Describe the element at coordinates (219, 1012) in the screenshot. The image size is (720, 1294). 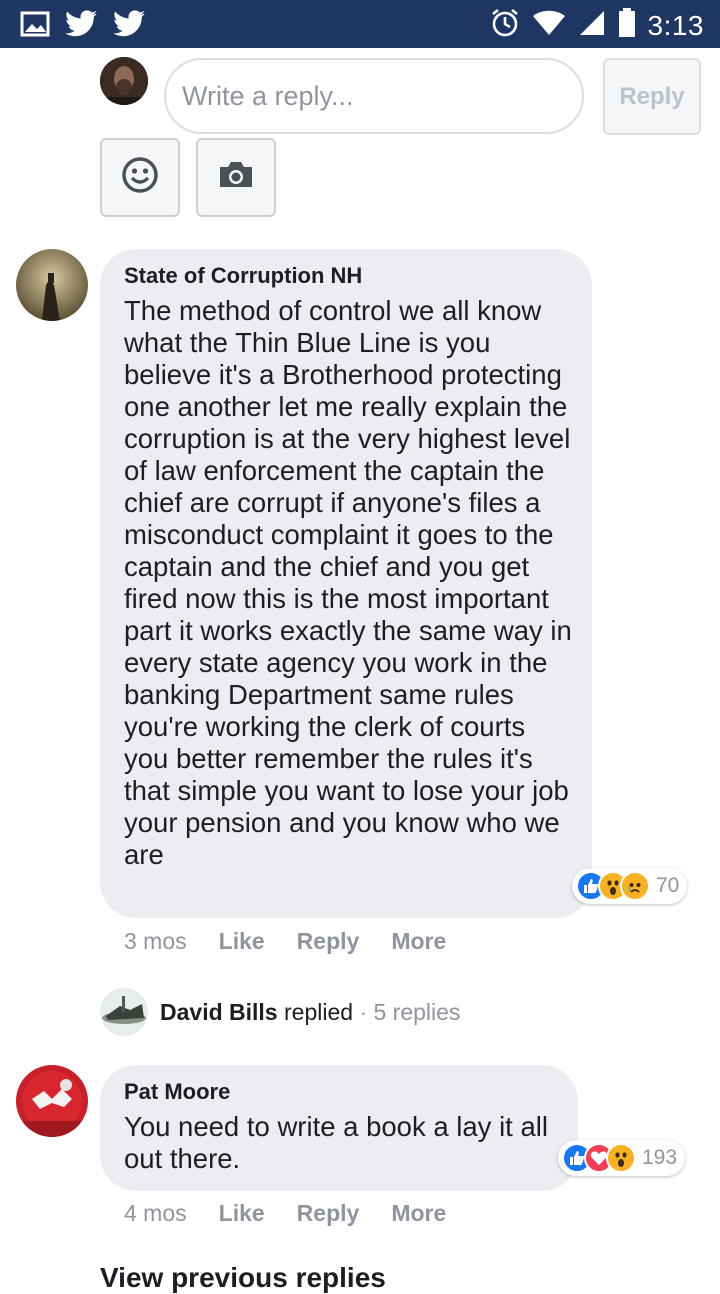
I see `replier-name: David Bills` at that location.